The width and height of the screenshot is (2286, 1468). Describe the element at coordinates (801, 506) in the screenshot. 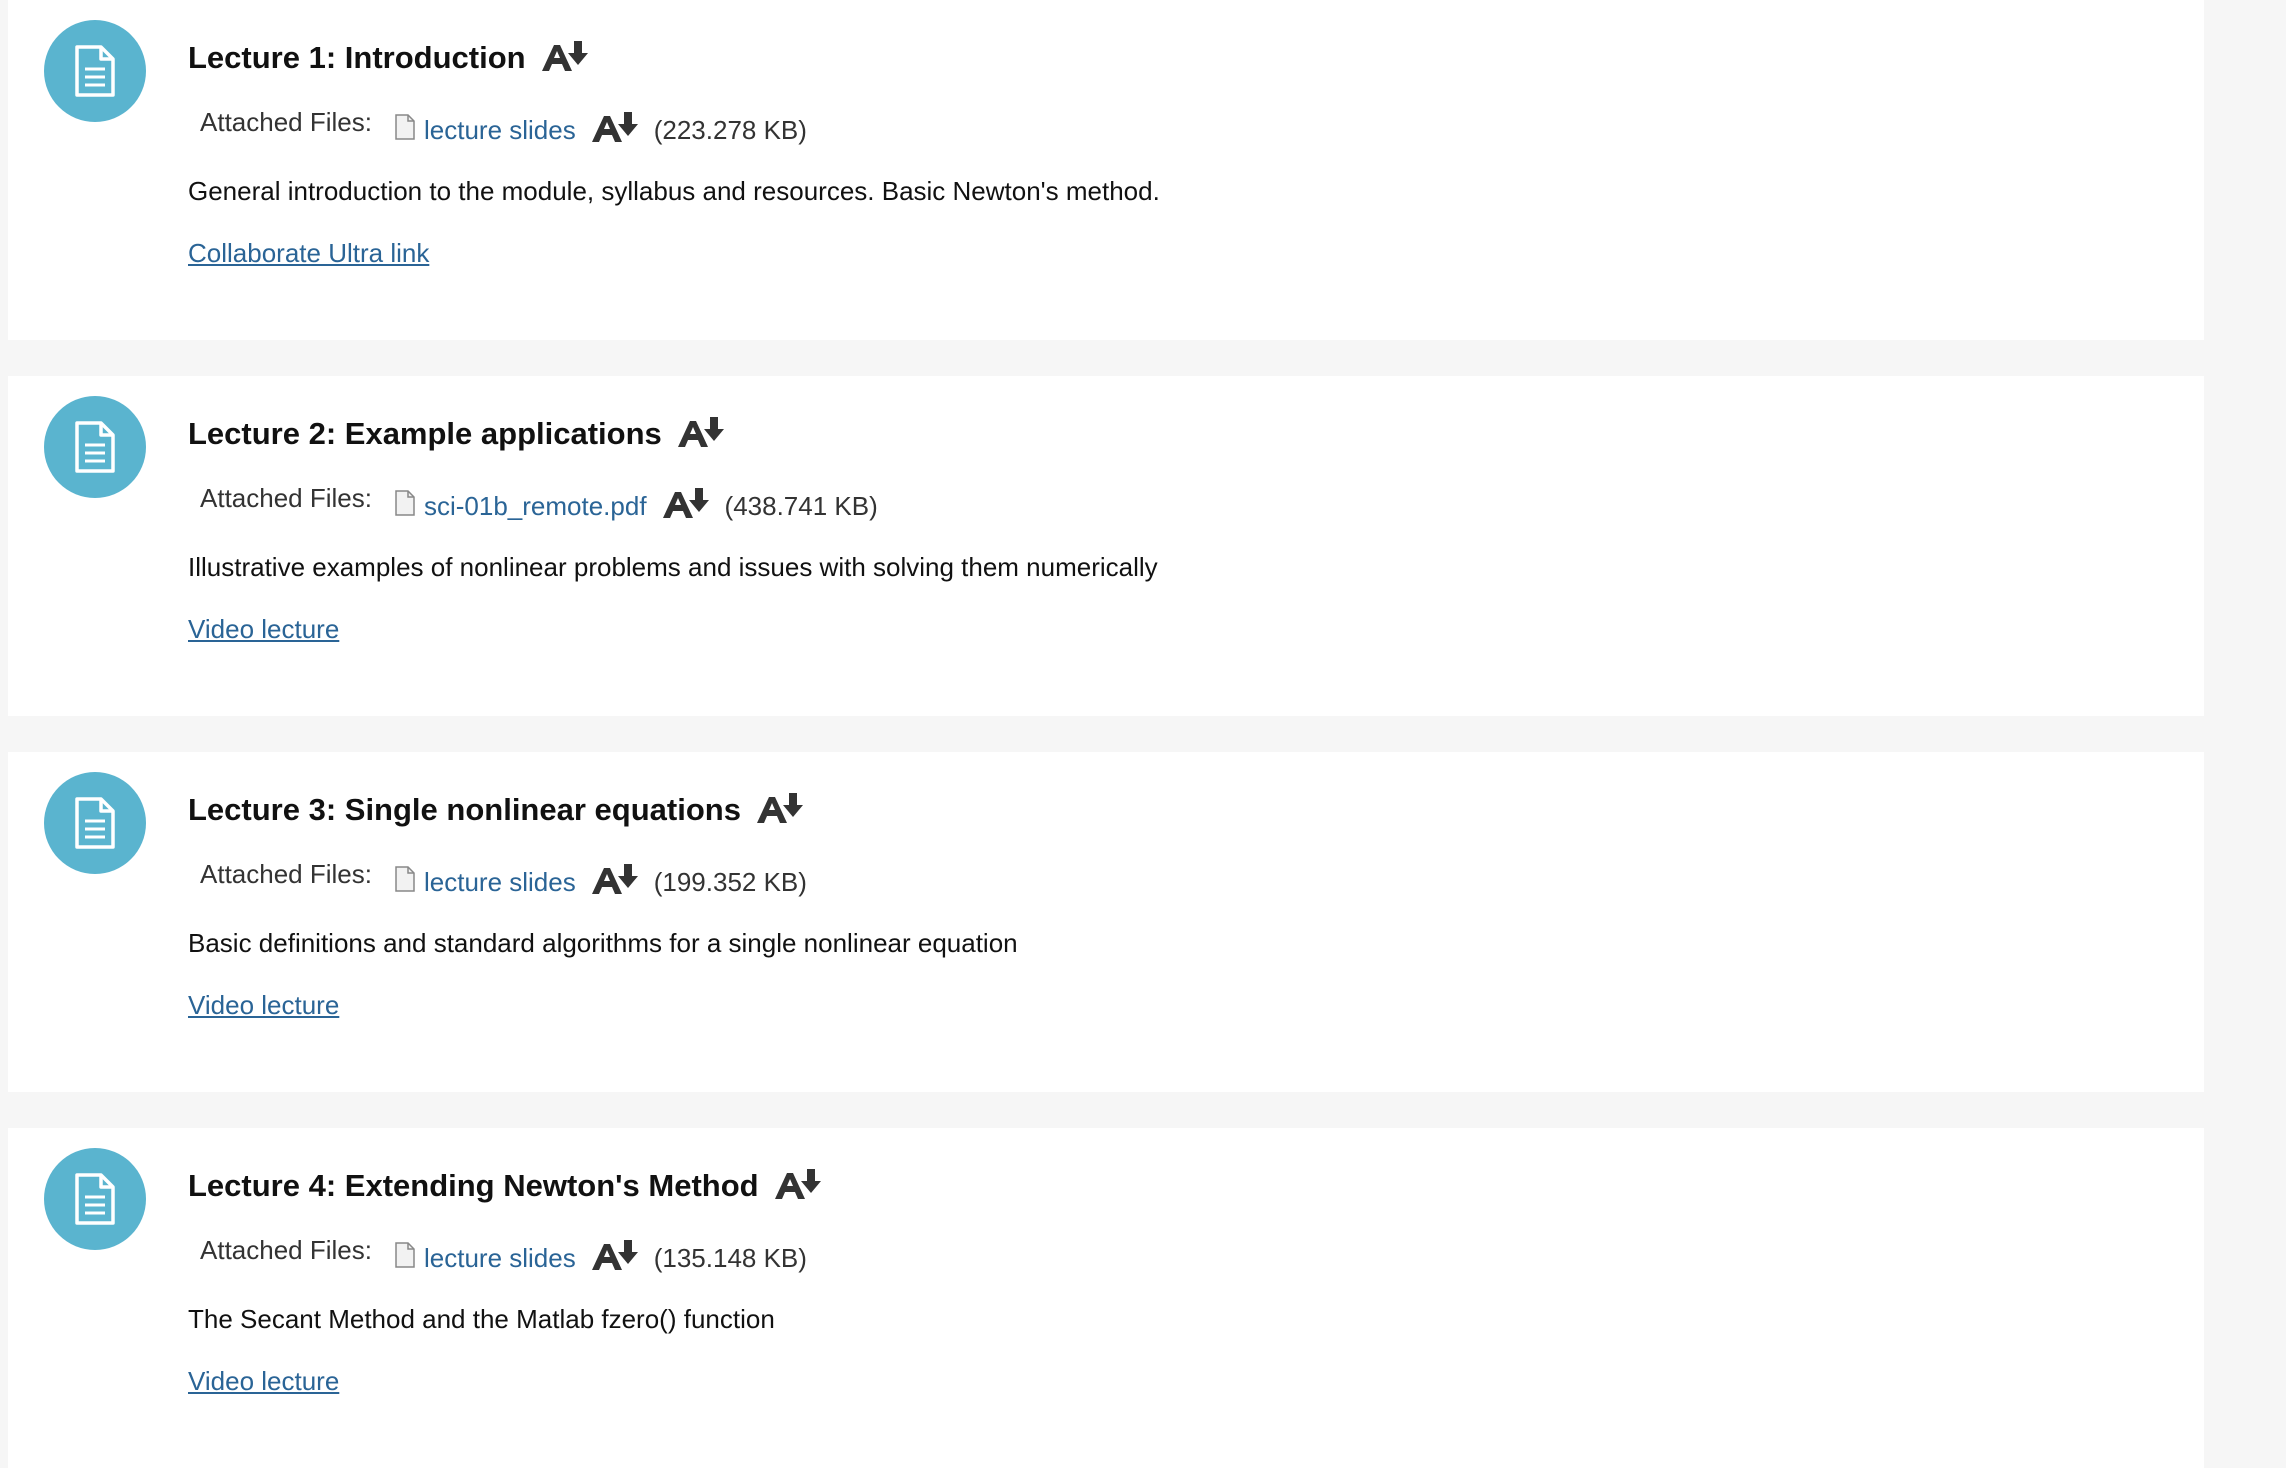

I see `file-size: (438.741 KB)` at that location.